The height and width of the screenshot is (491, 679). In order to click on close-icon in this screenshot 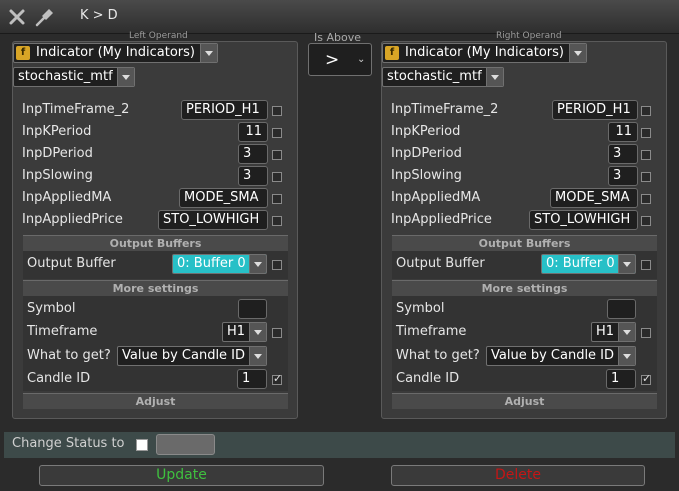, I will do `click(17, 17)`.